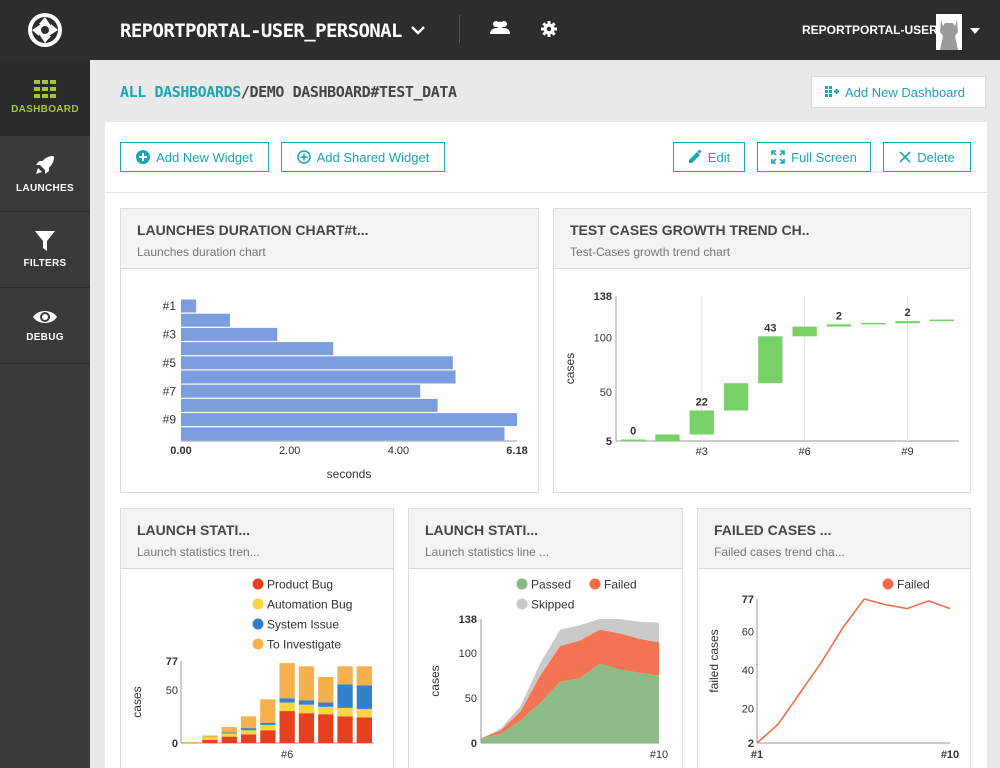 Image resolution: width=1000 pixels, height=768 pixels. I want to click on y-tick-label: 138, so click(603, 297).